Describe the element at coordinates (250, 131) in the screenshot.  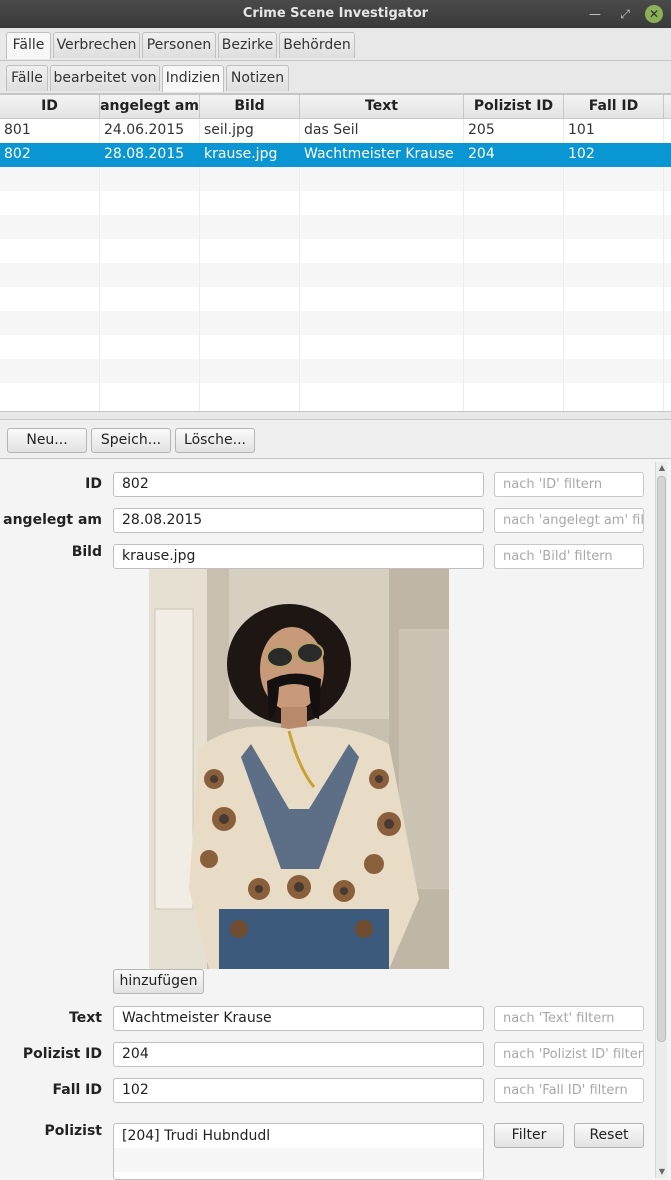
I see `table-cell: seil.jpg` at that location.